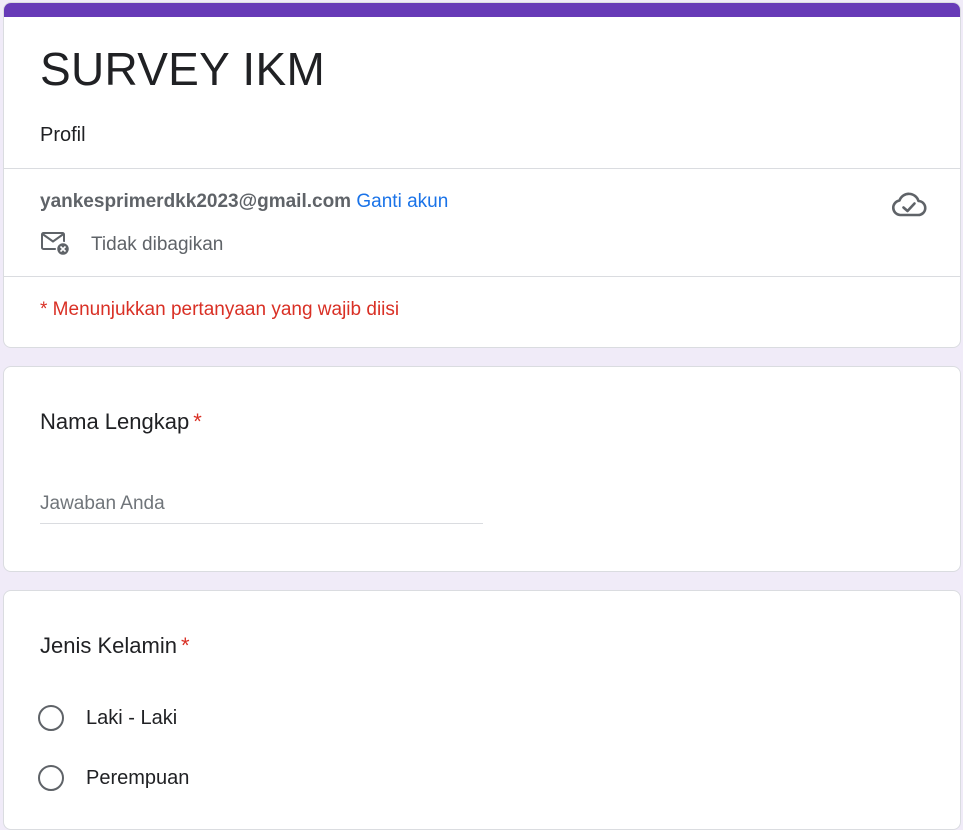 This screenshot has width=963, height=830. Describe the element at coordinates (909, 205) in the screenshot. I see `cloud-done-icon` at that location.